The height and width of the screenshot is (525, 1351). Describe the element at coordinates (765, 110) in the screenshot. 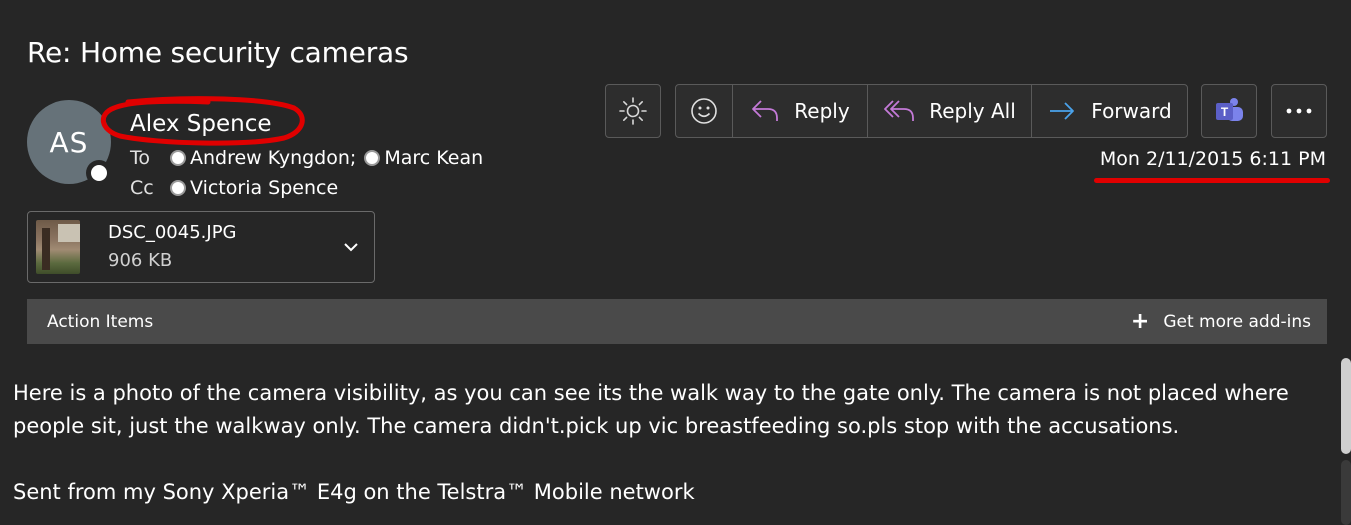

I see `reply-icon` at that location.